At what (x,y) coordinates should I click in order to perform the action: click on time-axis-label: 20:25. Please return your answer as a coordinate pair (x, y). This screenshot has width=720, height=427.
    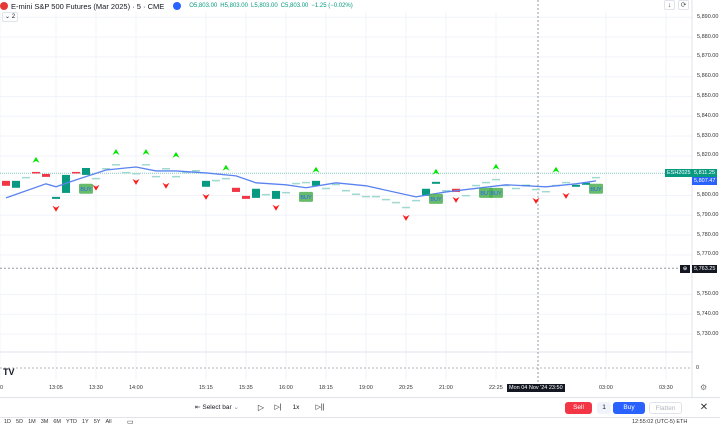
    Looking at the image, I should click on (406, 388).